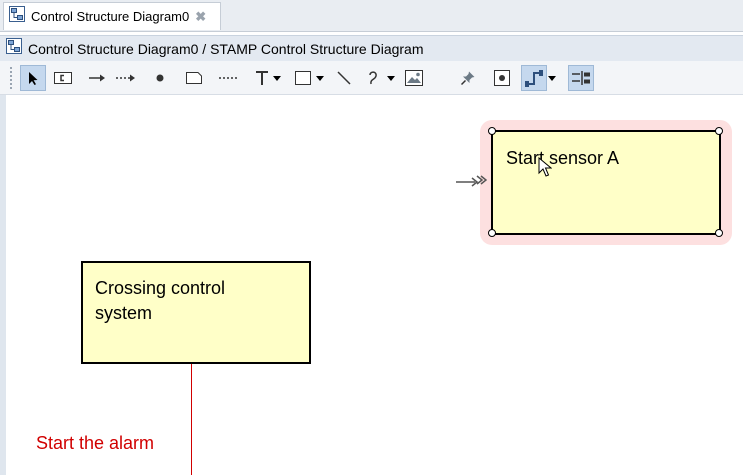 The height and width of the screenshot is (475, 743). Describe the element at coordinates (191, 419) in the screenshot. I see `control-action-line` at that location.